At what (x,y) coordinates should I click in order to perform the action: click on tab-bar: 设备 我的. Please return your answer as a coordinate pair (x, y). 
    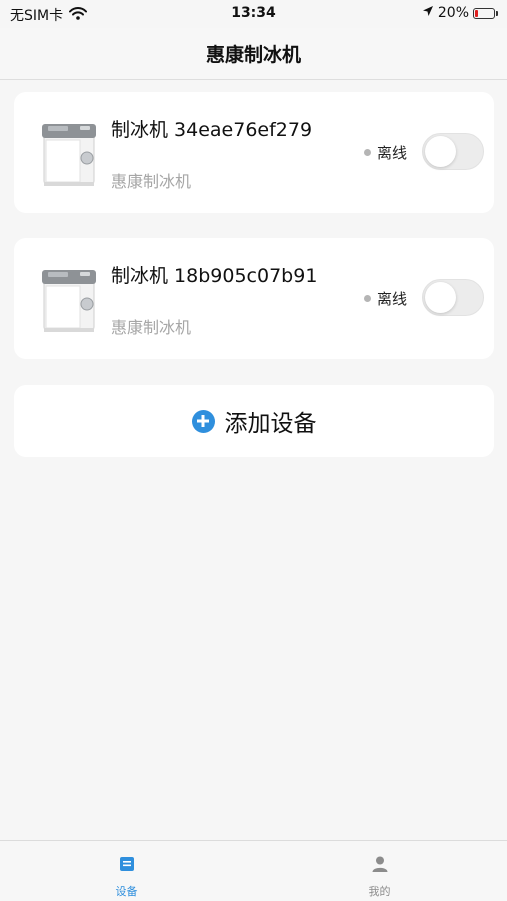
    Looking at the image, I should click on (253, 870).